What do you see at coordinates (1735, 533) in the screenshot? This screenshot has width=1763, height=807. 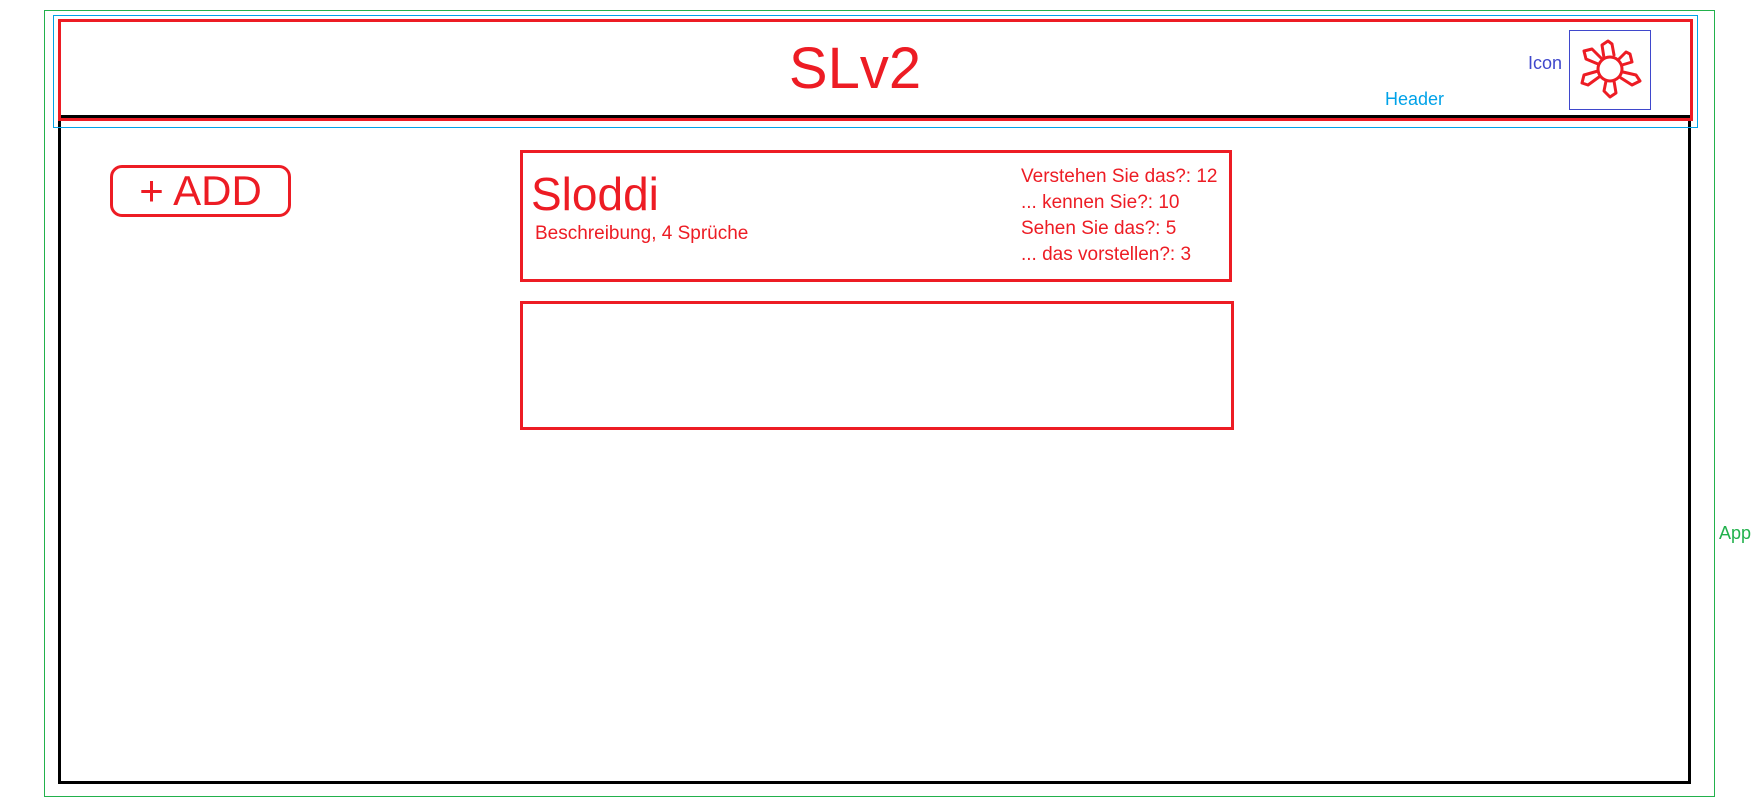 I see `app-label: App` at bounding box center [1735, 533].